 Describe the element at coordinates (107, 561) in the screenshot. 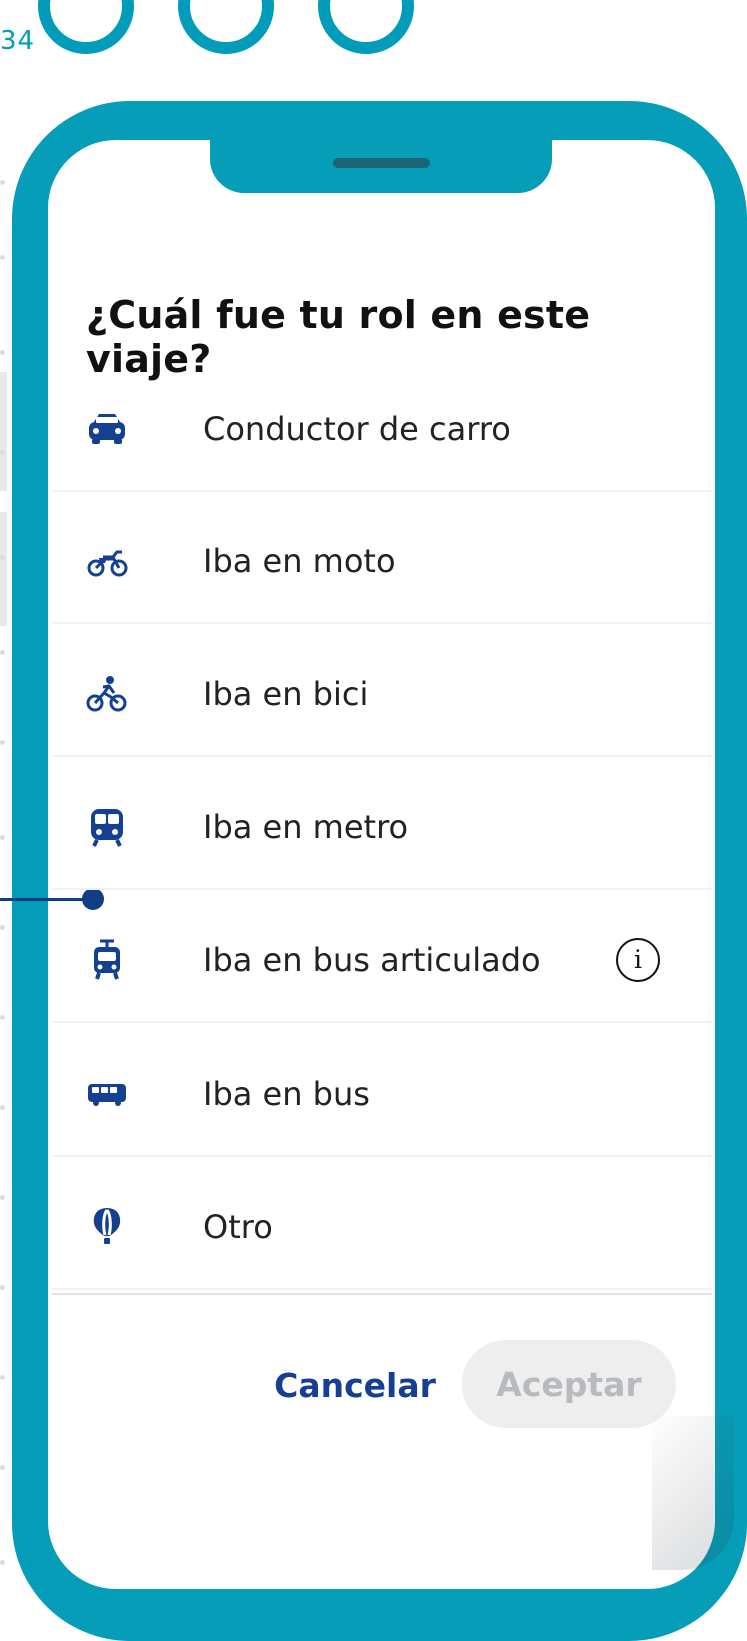

I see `motorcycle-icon` at that location.